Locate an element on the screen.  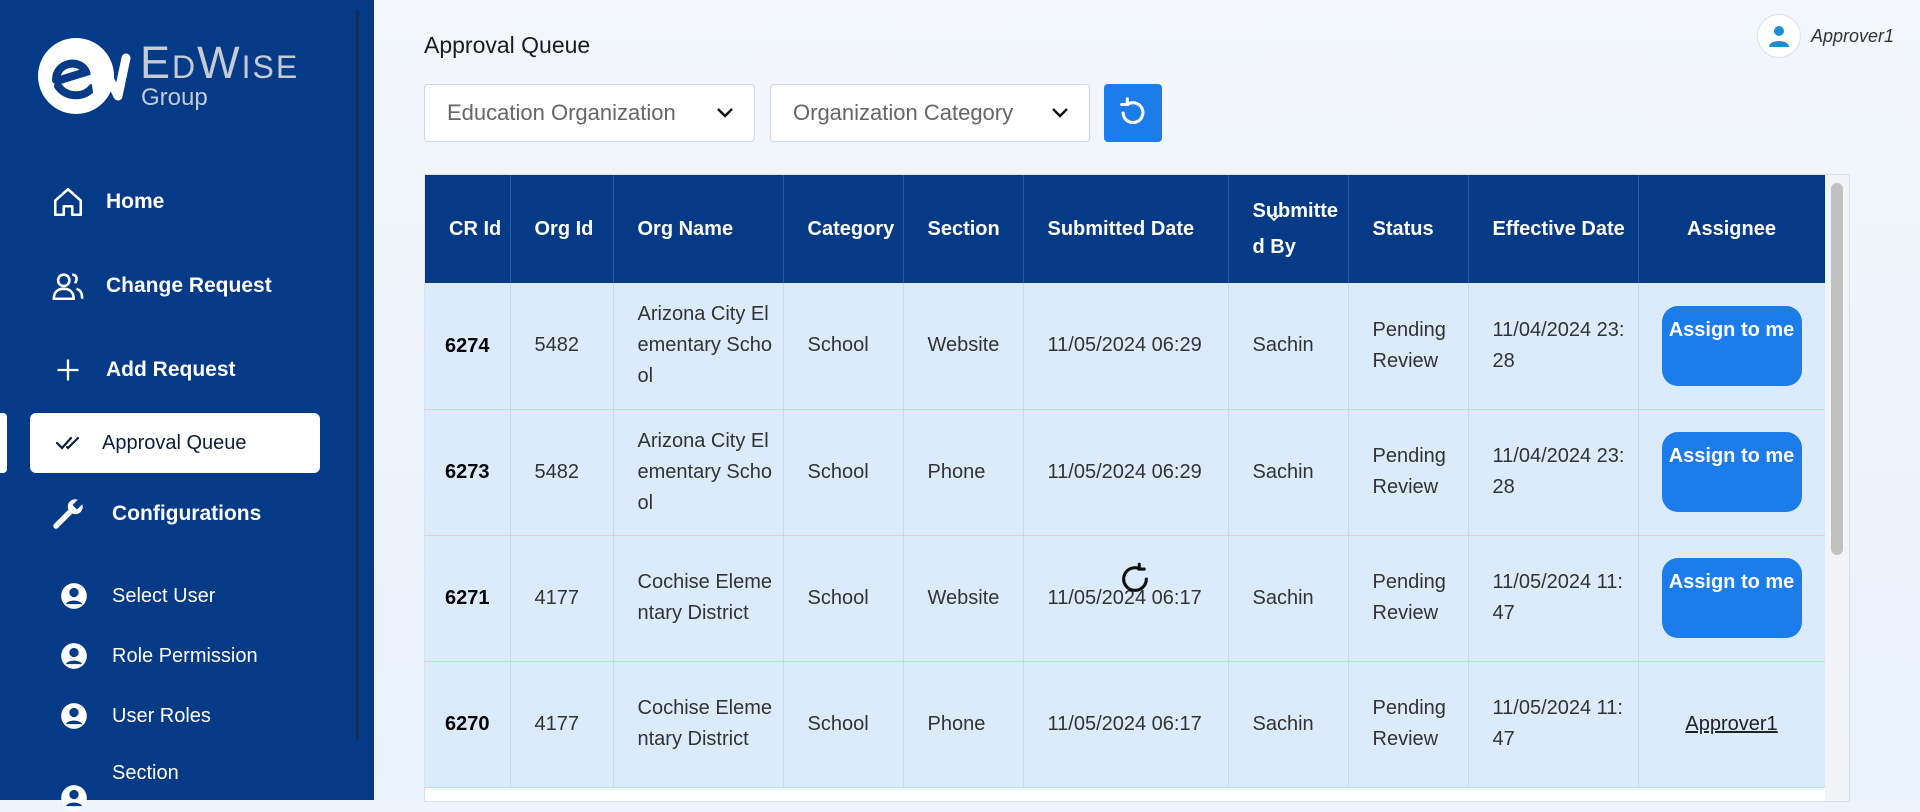
sidebar-subitem-user-roles: User Roles is located at coordinates (134, 716).